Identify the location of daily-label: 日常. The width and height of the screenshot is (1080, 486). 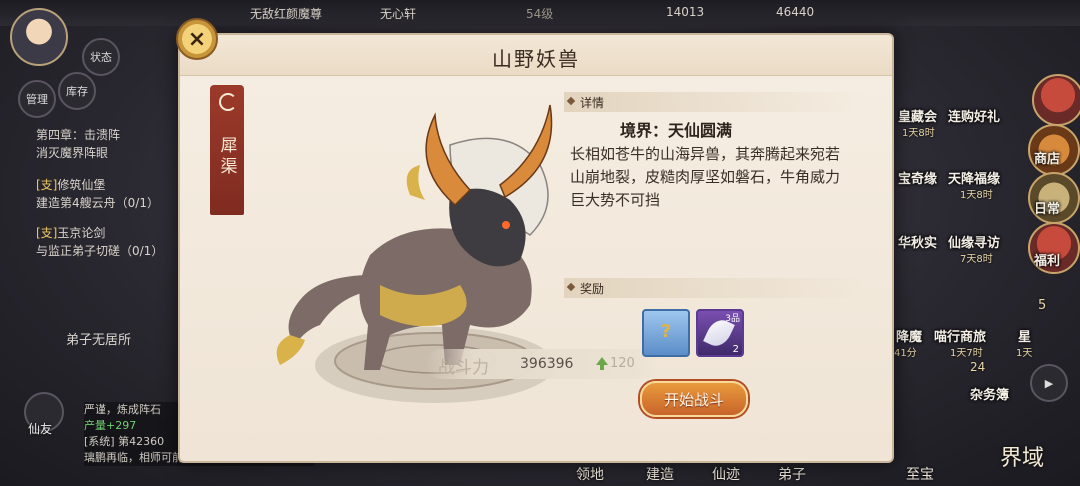
(1047, 207).